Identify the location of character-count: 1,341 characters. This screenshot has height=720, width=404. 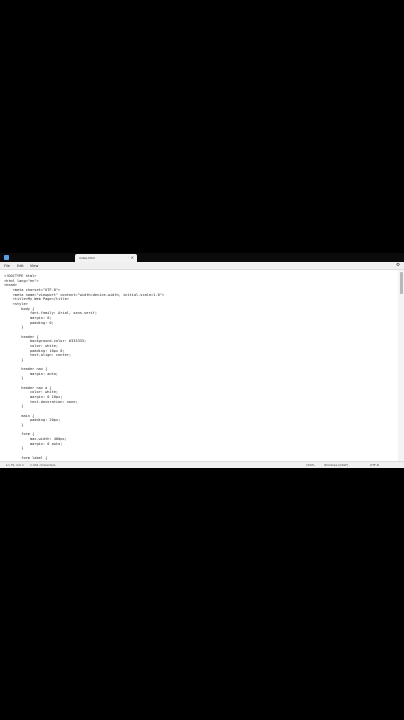
(43, 465).